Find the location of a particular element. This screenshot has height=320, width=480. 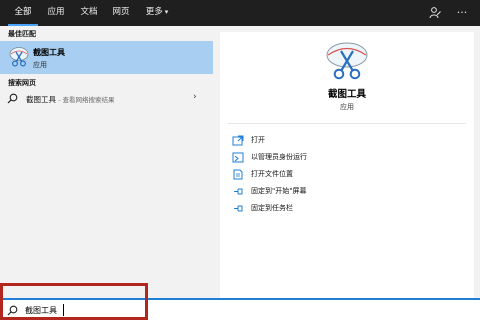

tab-all: 全部 is located at coordinates (23, 13).